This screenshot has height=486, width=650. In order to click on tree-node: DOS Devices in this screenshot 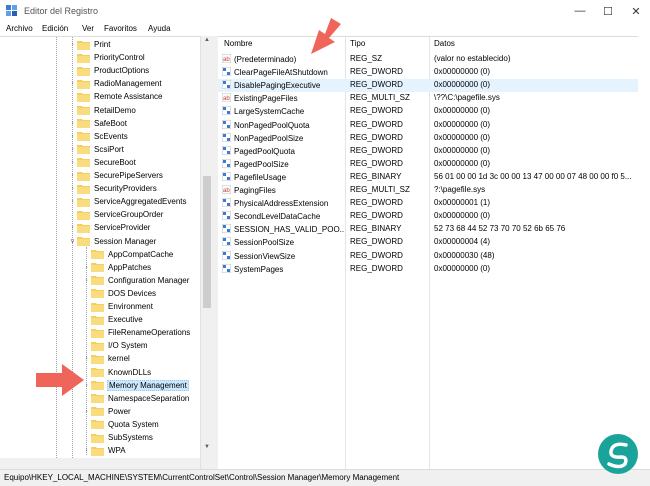, I will do `click(119, 293)`.